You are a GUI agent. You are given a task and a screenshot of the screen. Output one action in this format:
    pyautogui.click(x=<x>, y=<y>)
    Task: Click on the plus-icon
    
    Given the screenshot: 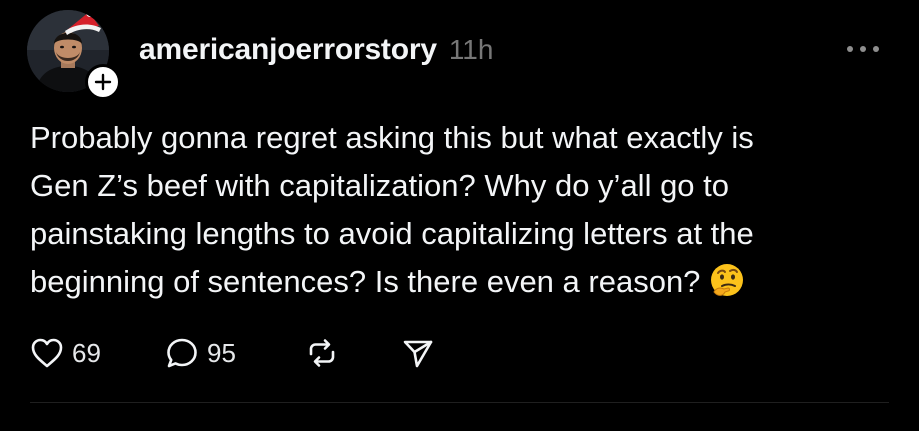 What is the action you would take?
    pyautogui.click(x=103, y=82)
    